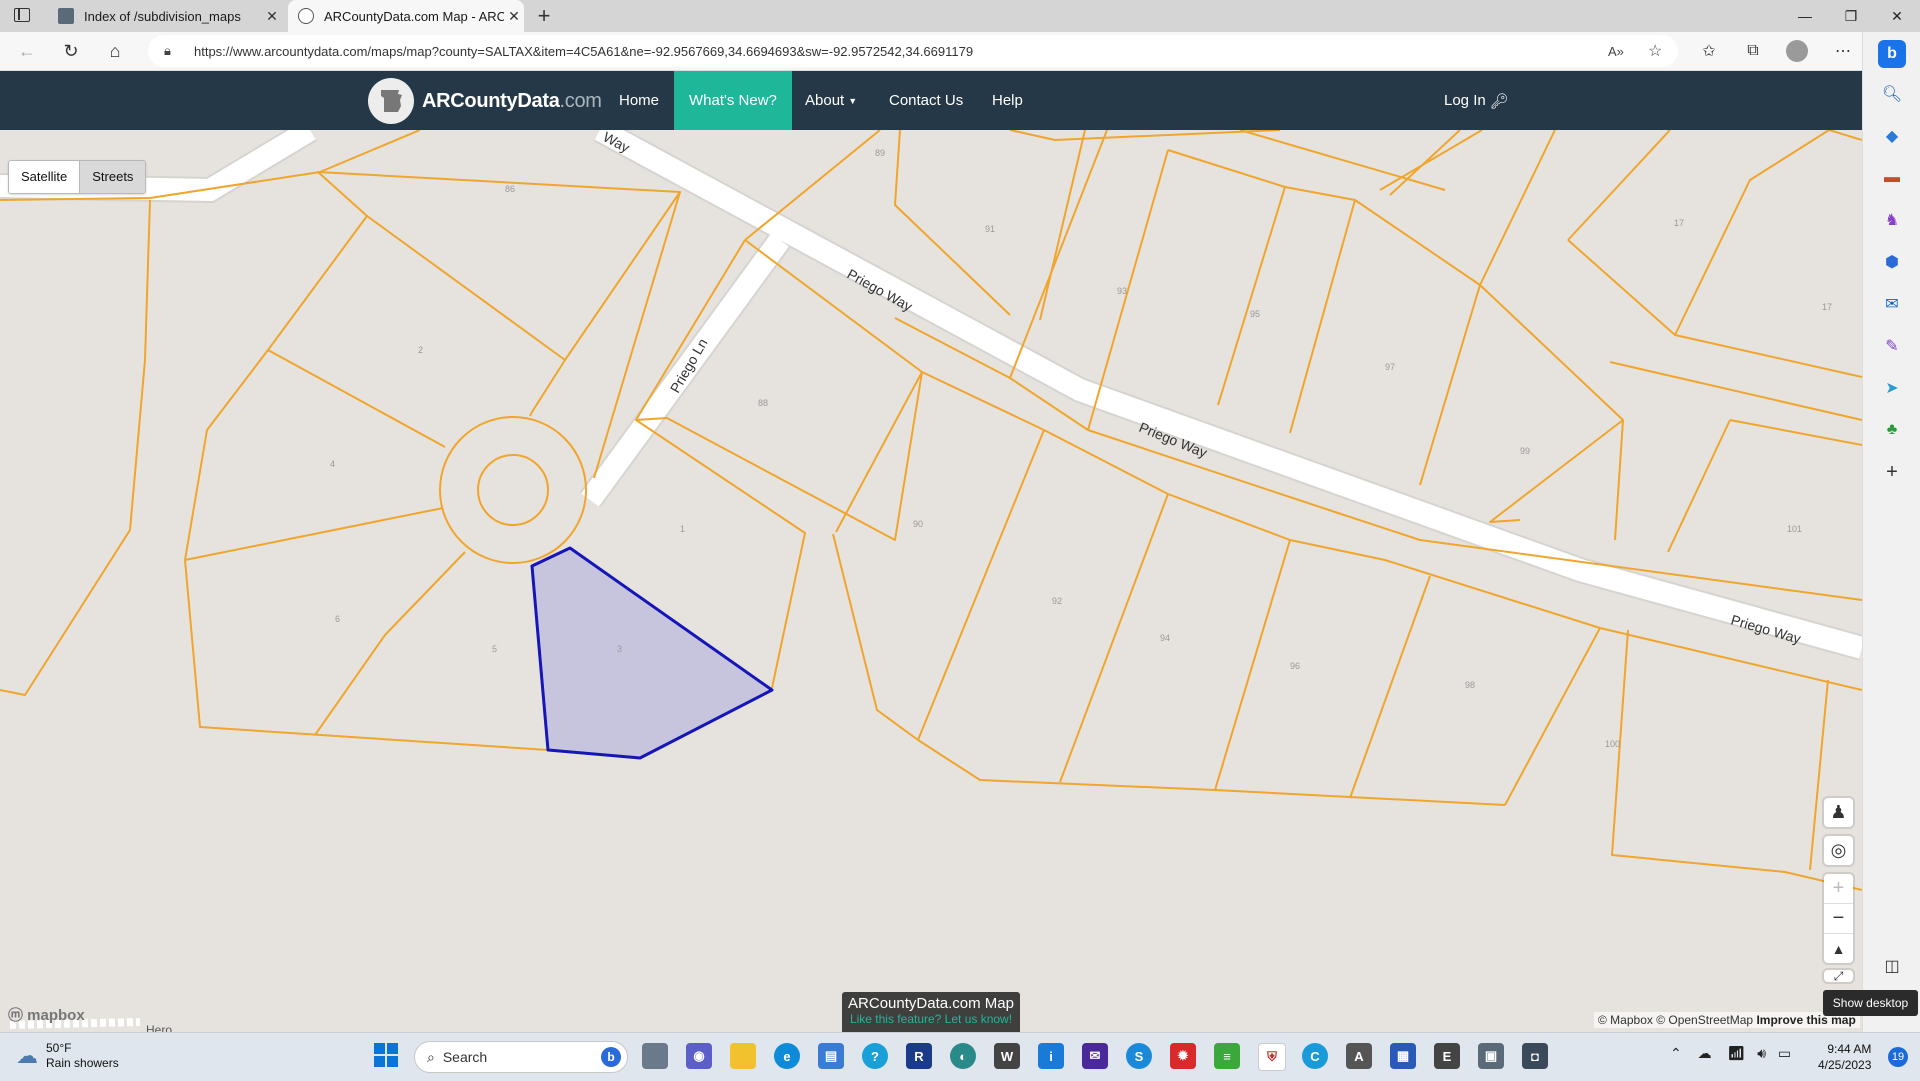  What do you see at coordinates (386, 1055) in the screenshot?
I see `start-button-icon` at bounding box center [386, 1055].